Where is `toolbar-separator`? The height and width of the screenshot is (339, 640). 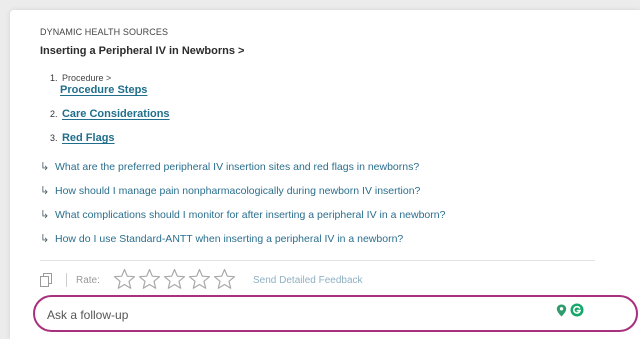 toolbar-separator is located at coordinates (66, 280).